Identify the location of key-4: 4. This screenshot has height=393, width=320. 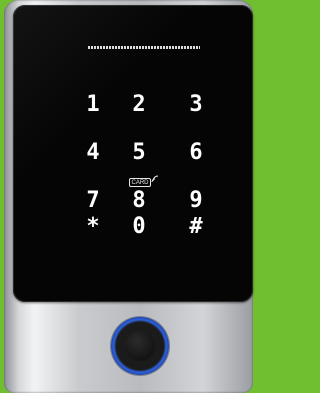
(93, 153).